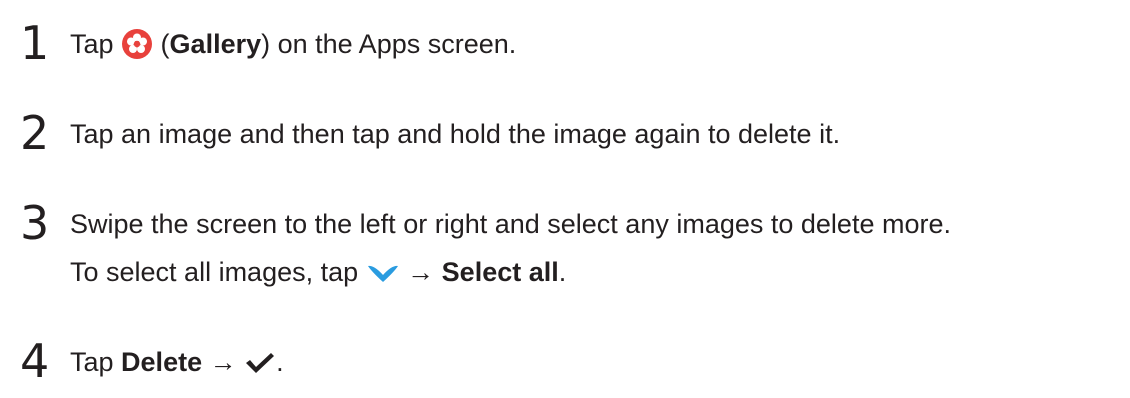  I want to click on step-text-bold: Delete, so click(162, 362).